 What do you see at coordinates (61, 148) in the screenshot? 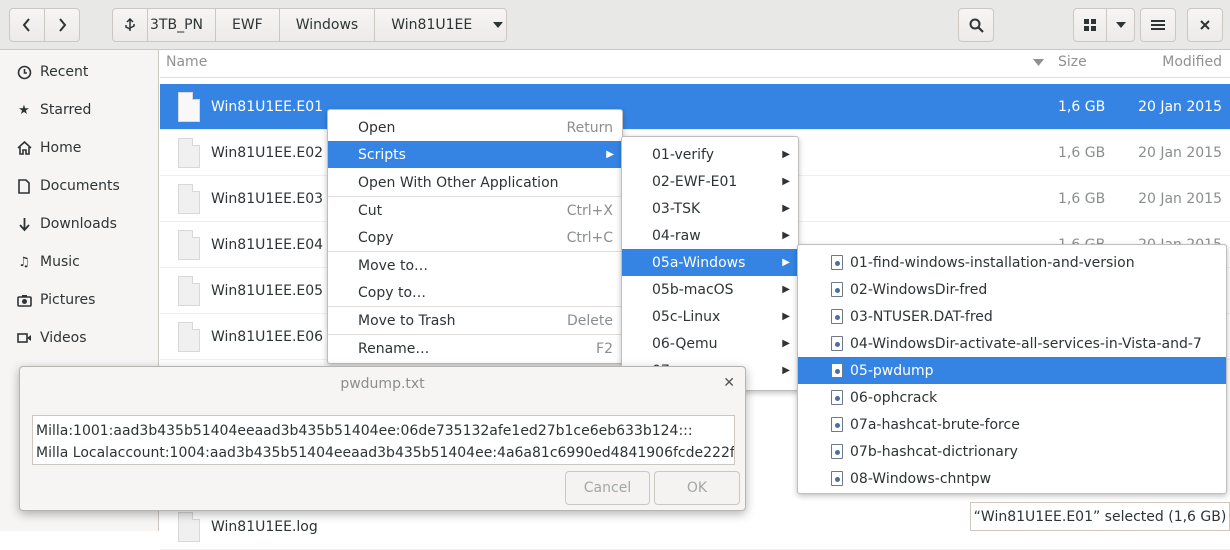
I see `sidebar-item-label: Home` at bounding box center [61, 148].